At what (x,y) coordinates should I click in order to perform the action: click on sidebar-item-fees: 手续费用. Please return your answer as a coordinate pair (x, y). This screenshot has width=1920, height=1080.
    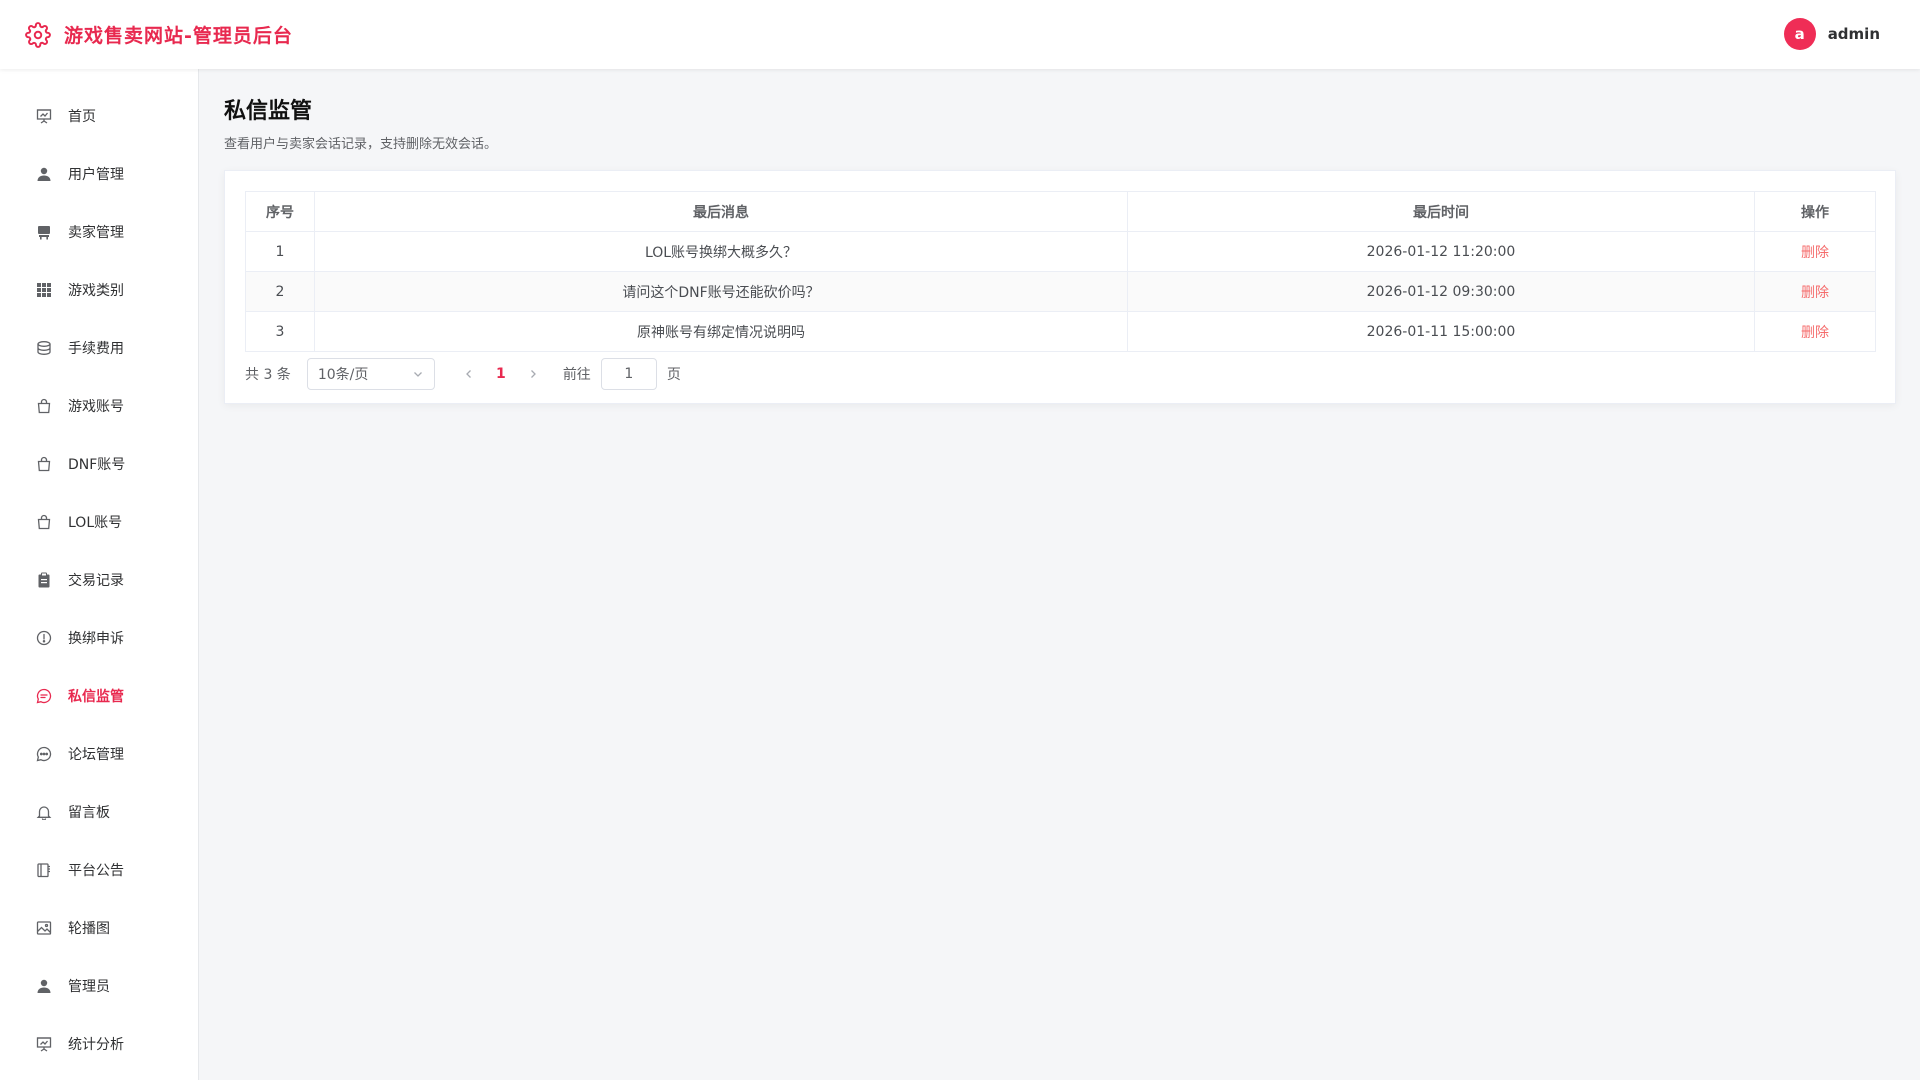
    Looking at the image, I should click on (99, 348).